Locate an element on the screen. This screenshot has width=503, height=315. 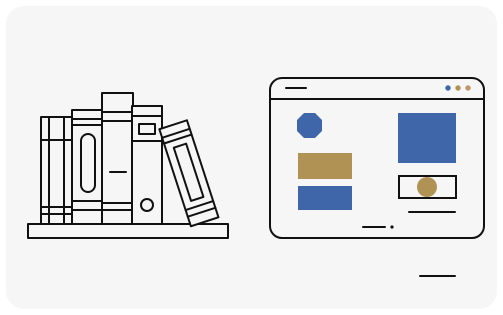
window-dot-gold is located at coordinates (458, 88).